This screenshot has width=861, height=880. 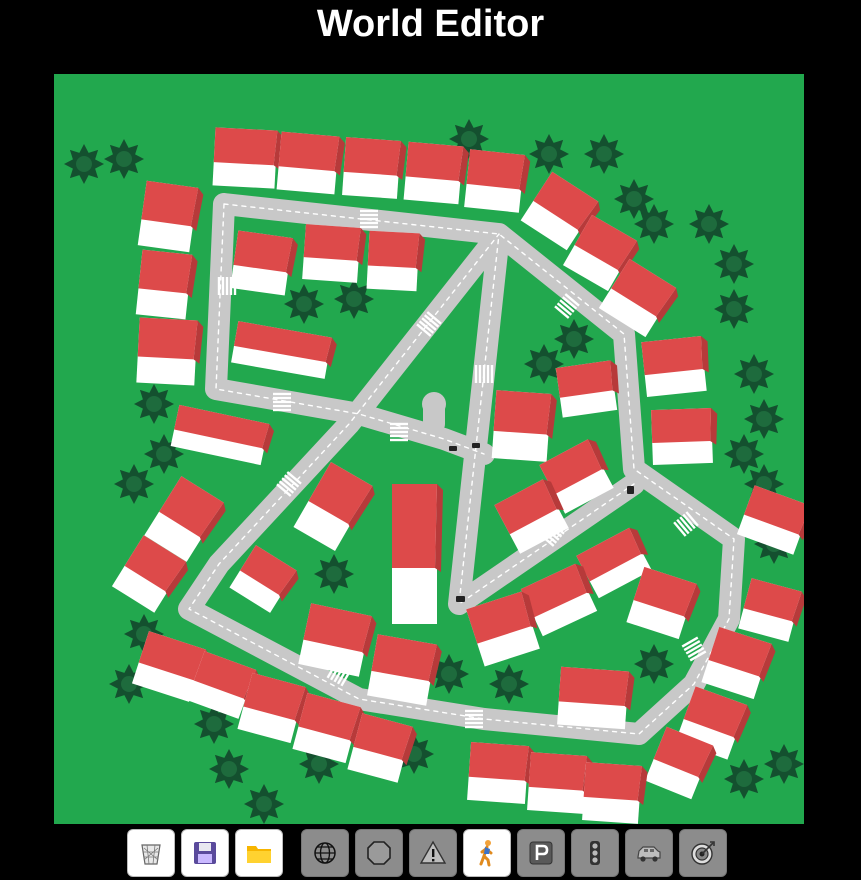 I want to click on crossing-mode-button, so click(x=487, y=853).